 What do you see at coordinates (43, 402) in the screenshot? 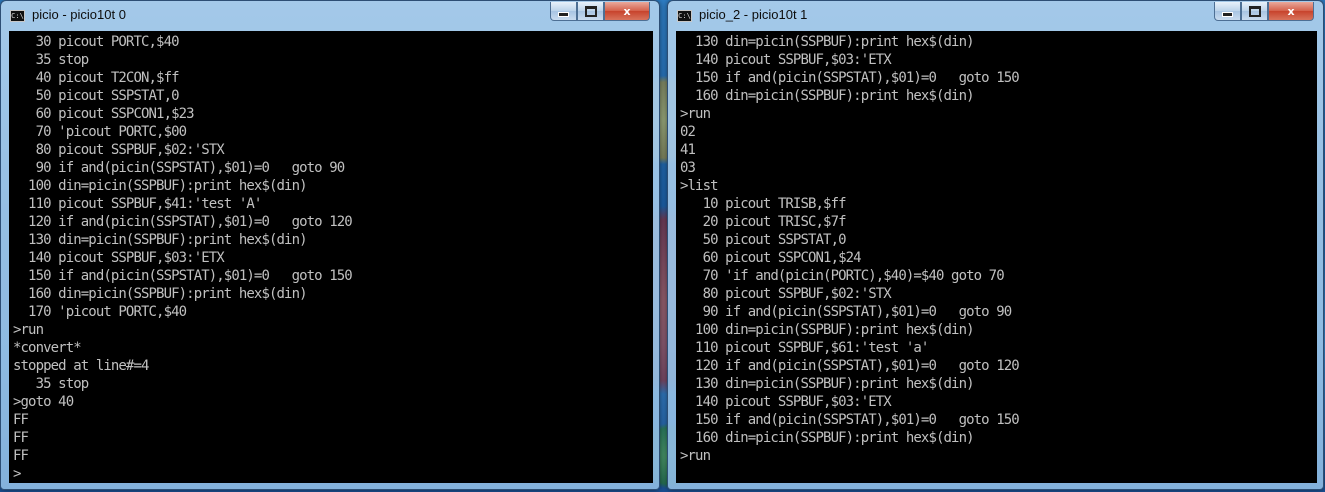
I see `console-line: >goto 40` at bounding box center [43, 402].